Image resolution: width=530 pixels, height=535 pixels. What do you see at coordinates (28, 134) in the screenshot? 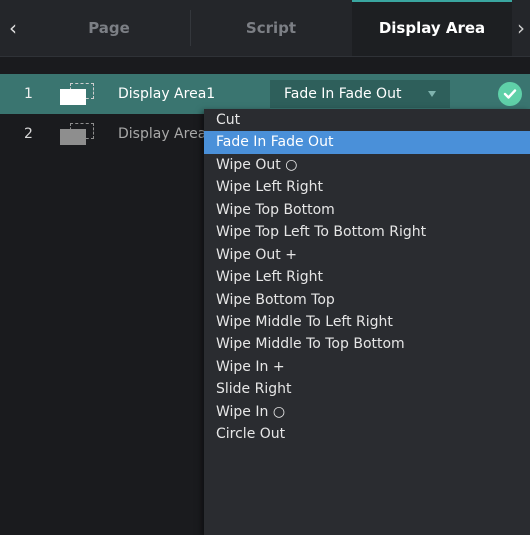
I see `row-index: 2` at bounding box center [28, 134].